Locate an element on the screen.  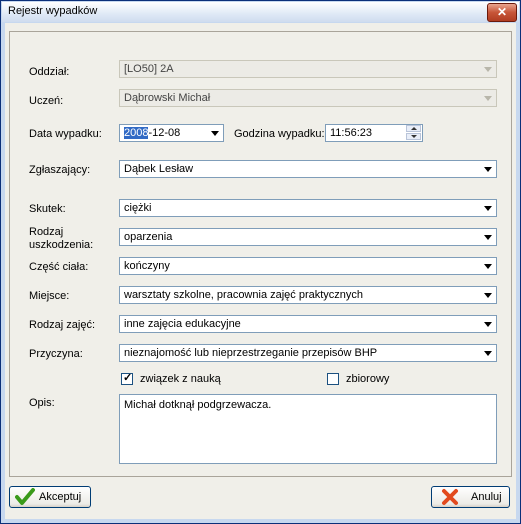
rodzaj-uszkodzenia-label-line2: uszkodzenia: is located at coordinates (61, 245).